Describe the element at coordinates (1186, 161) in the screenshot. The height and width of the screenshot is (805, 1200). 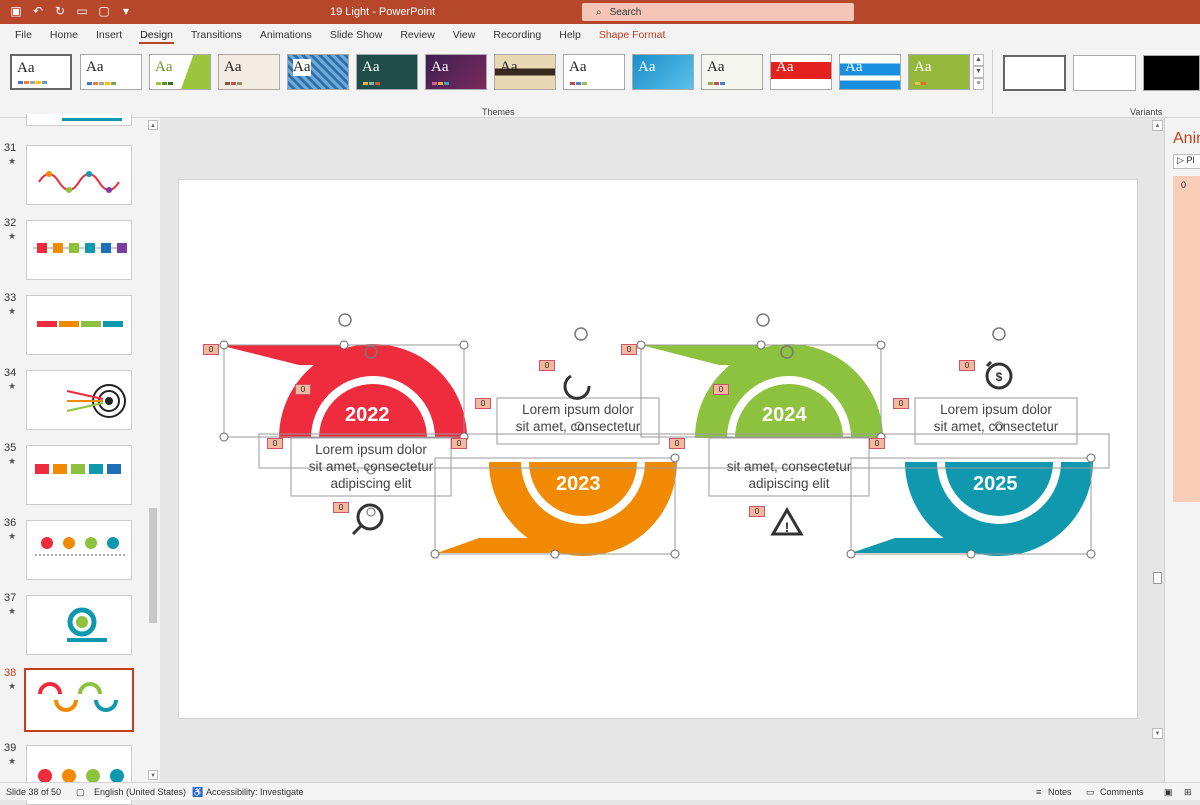
I see `play-button: ▷ Pl` at that location.